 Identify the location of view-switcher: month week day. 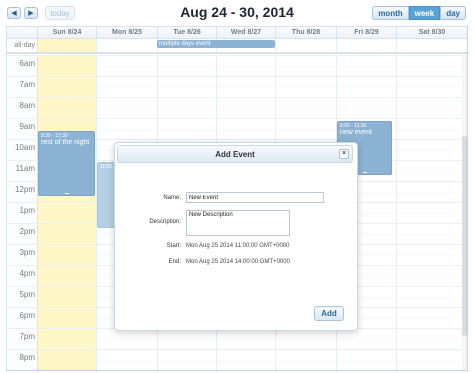
(419, 13).